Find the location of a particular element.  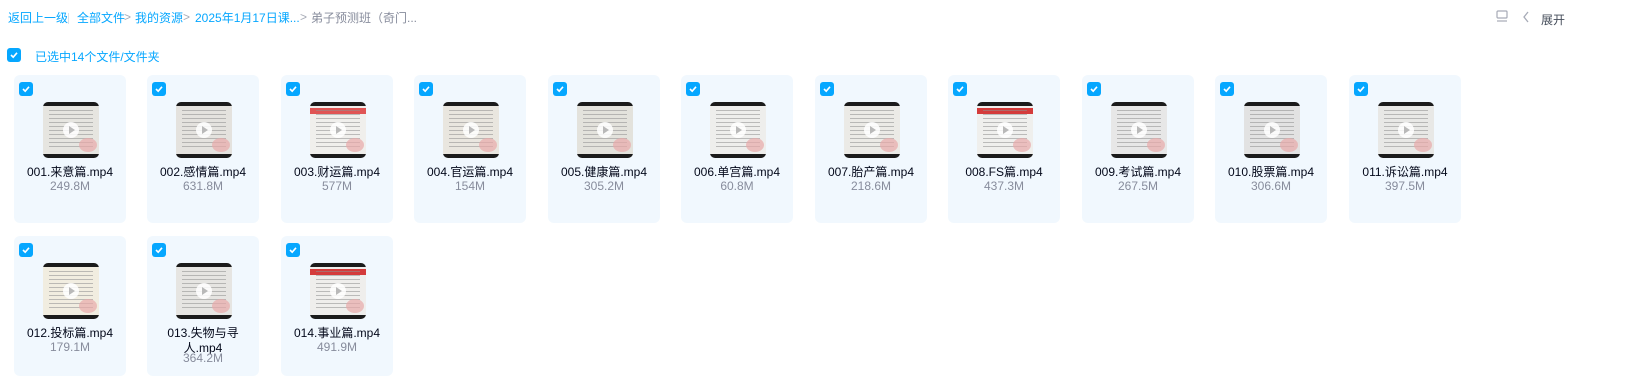

file-card: 001.来意篇.mp4 249.8M is located at coordinates (70, 149).